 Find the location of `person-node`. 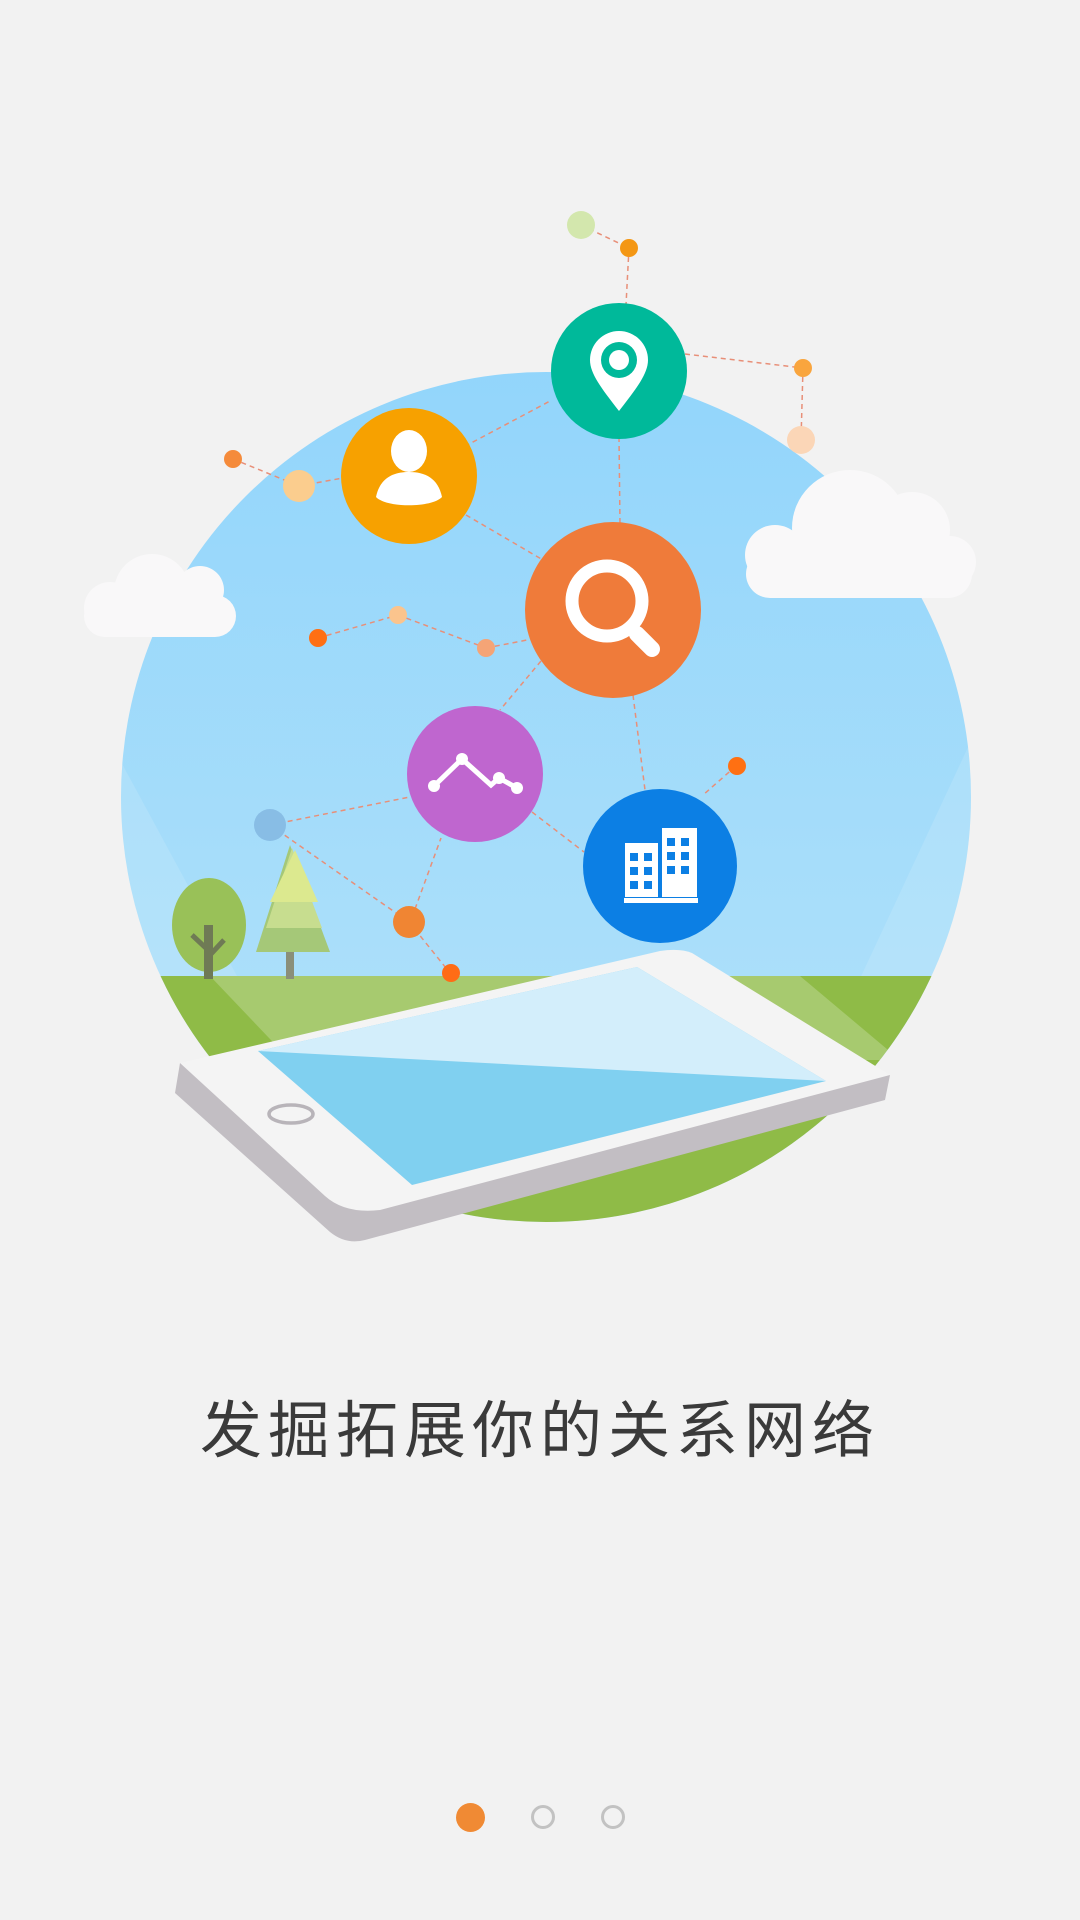

person-node is located at coordinates (409, 476).